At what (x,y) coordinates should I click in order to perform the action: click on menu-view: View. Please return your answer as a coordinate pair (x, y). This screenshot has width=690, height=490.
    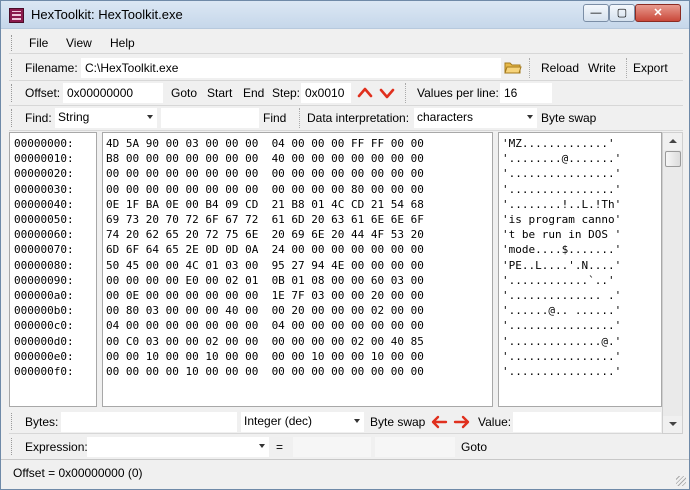
    Looking at the image, I should click on (79, 43).